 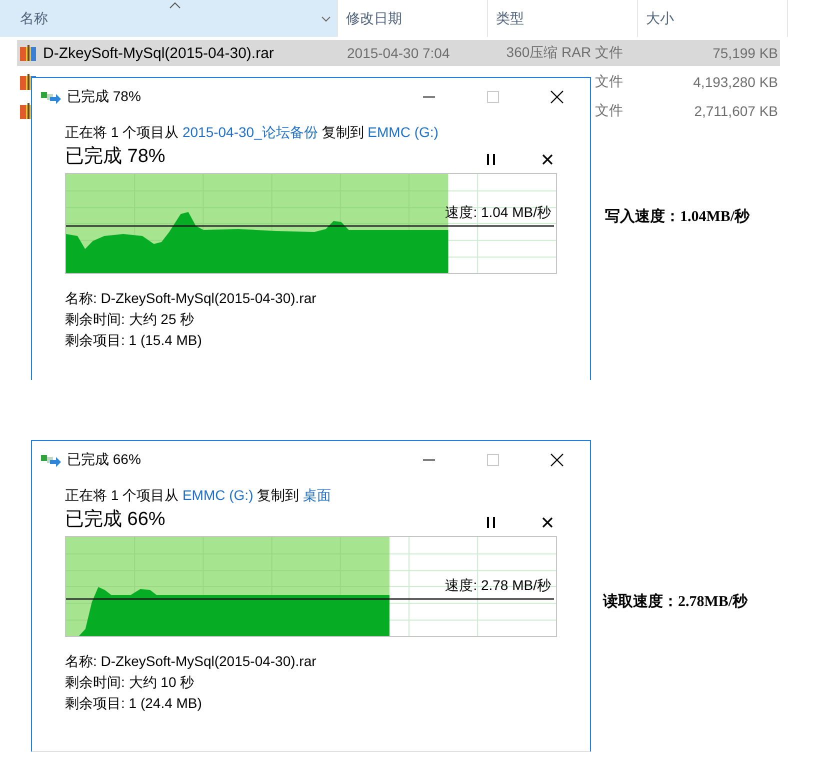 What do you see at coordinates (198, 495) in the screenshot?
I see `copy-description: 正在将 1 个项目从 EMMC (G:) 复制到 桌面` at bounding box center [198, 495].